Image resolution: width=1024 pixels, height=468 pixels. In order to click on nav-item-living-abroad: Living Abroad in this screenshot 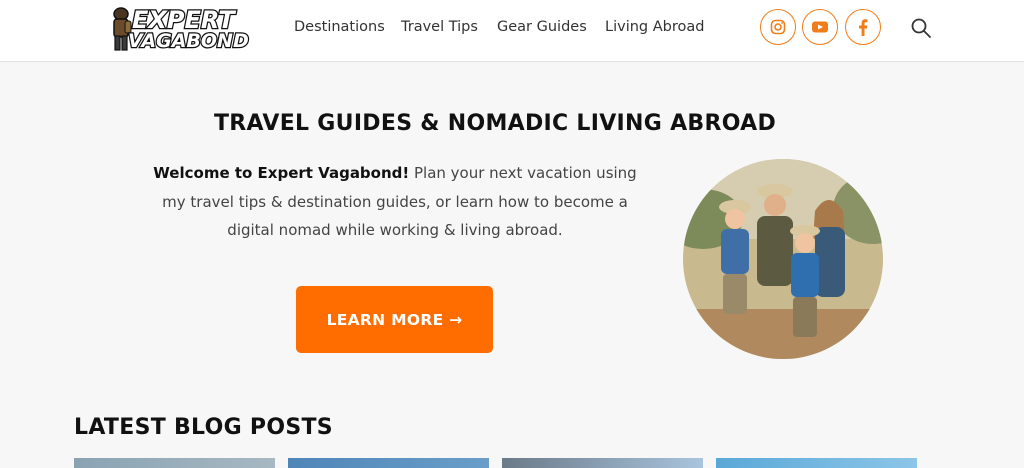, I will do `click(654, 27)`.